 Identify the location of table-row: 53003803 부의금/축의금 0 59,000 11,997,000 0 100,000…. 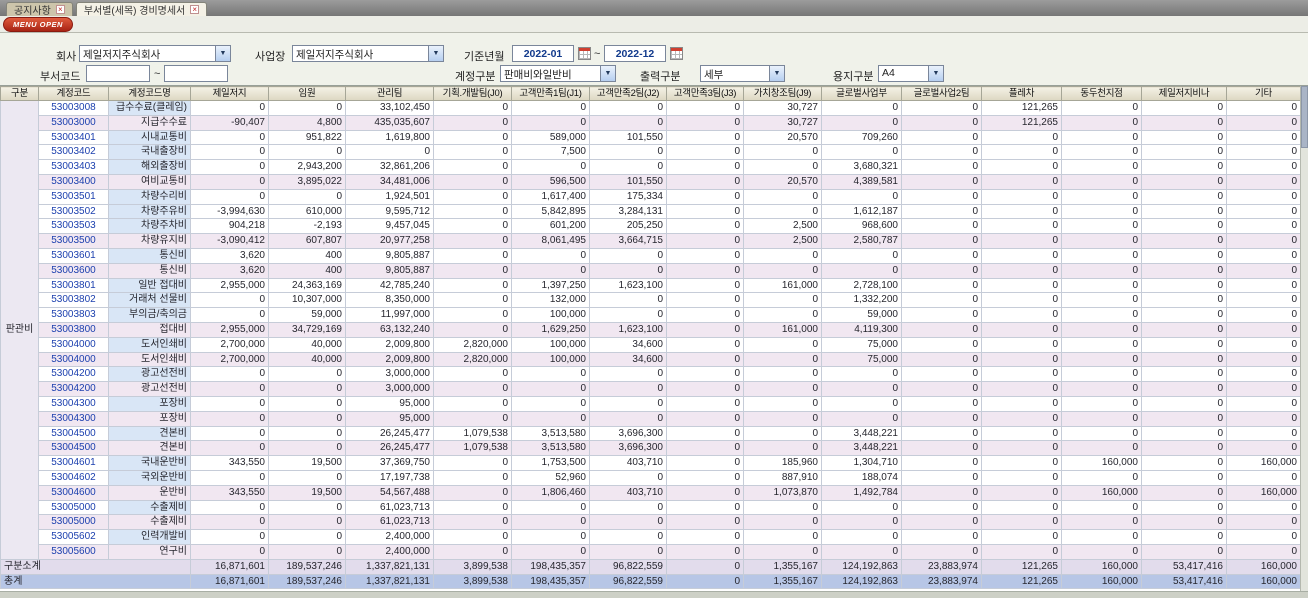
(650, 315).